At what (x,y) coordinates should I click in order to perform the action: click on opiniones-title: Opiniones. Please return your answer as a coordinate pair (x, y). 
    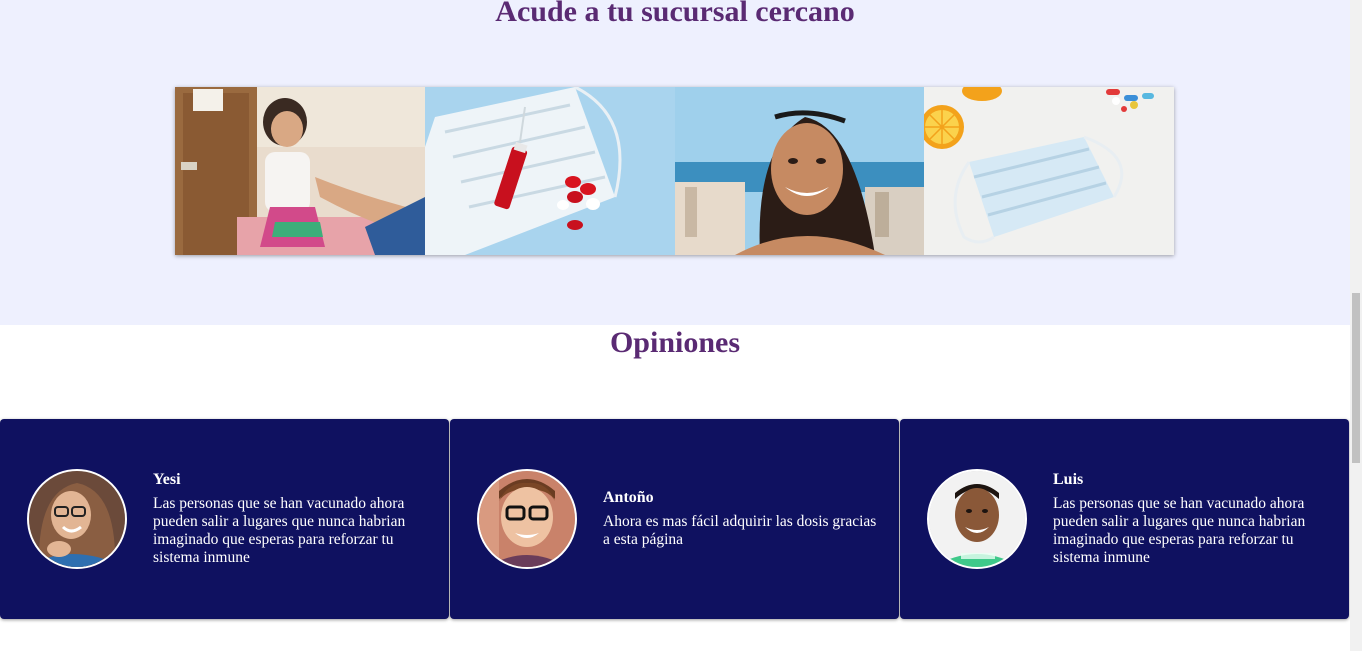
    Looking at the image, I should click on (675, 342).